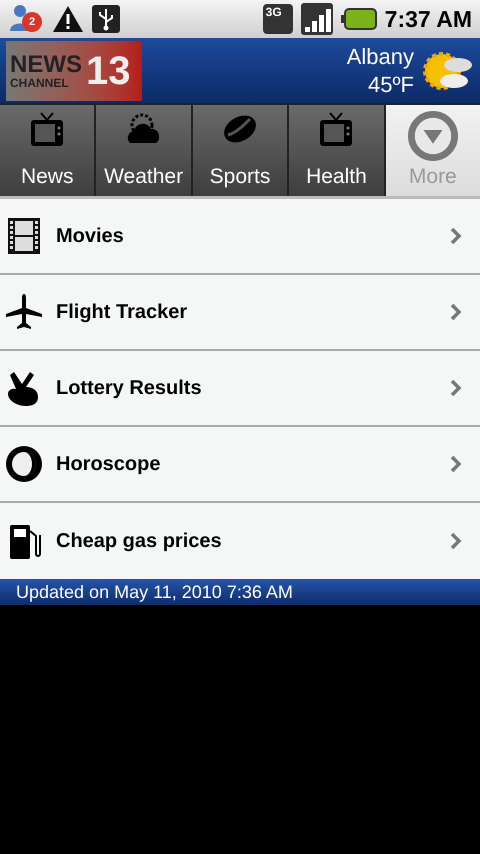 The width and height of the screenshot is (480, 854). I want to click on logo-text: NEWS, so click(46, 64).